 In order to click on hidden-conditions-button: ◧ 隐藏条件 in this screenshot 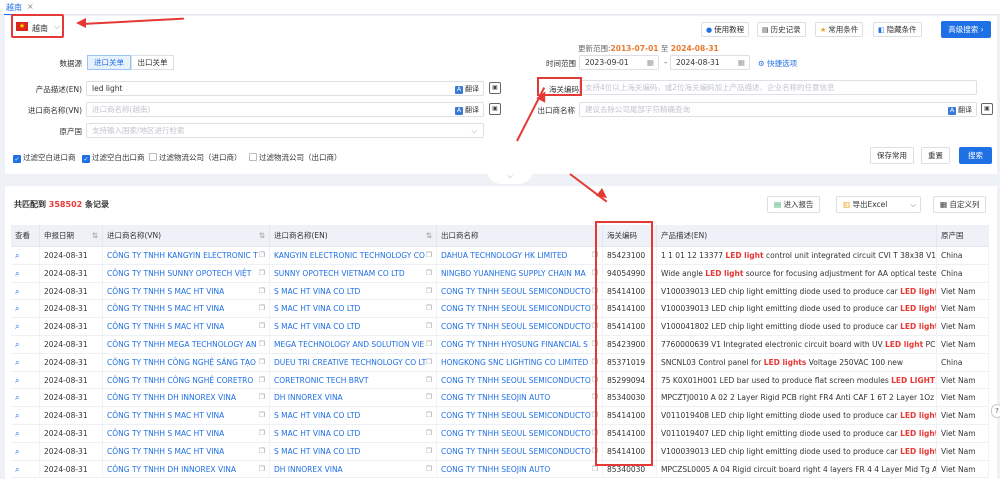, I will do `click(897, 29)`.